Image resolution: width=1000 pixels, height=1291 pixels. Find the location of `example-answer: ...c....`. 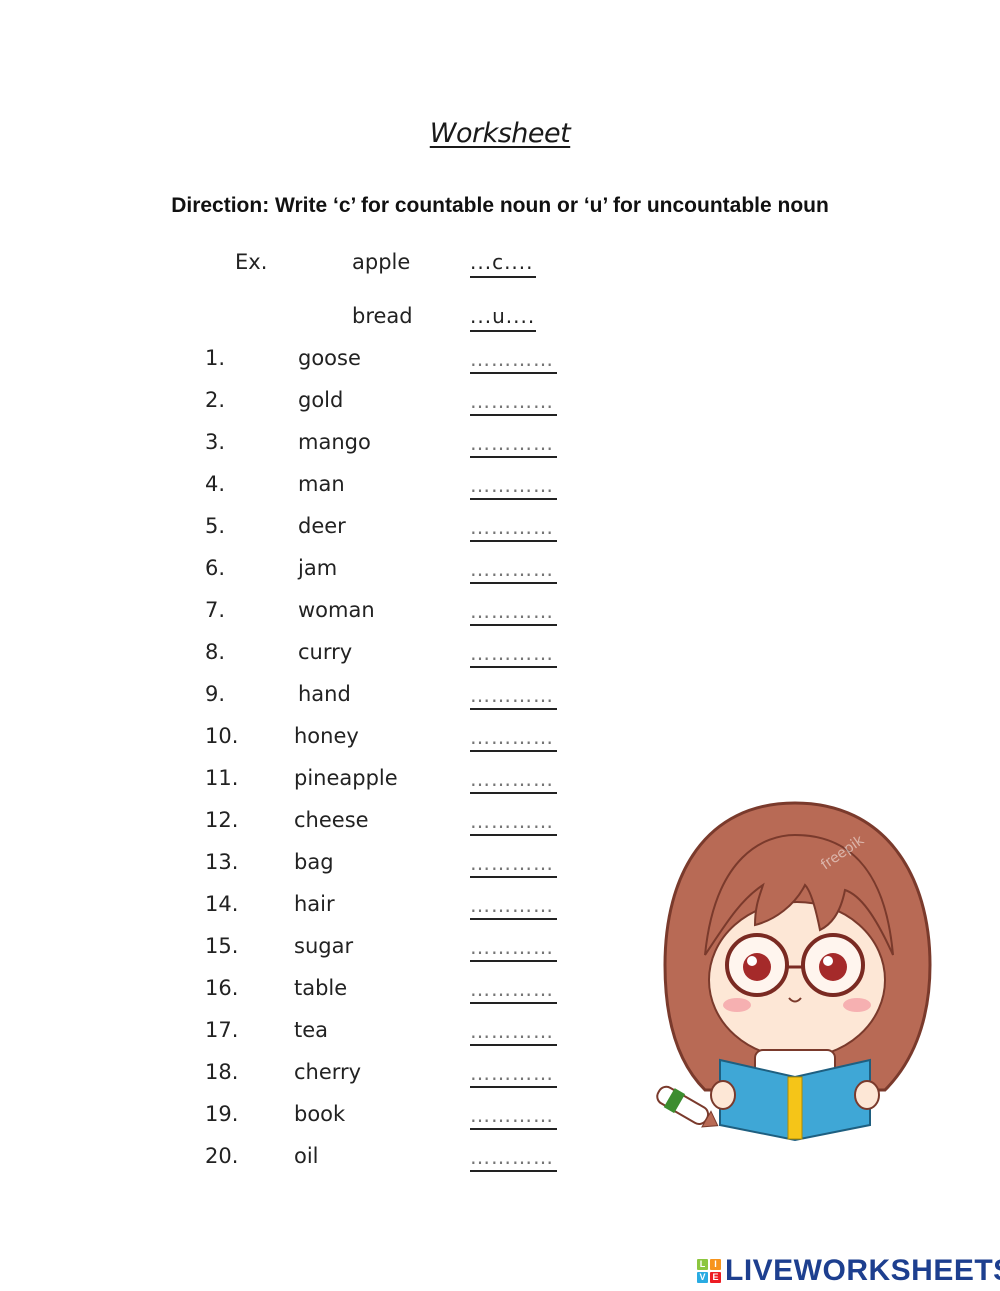

example-answer: ...c.... is located at coordinates (503, 264).